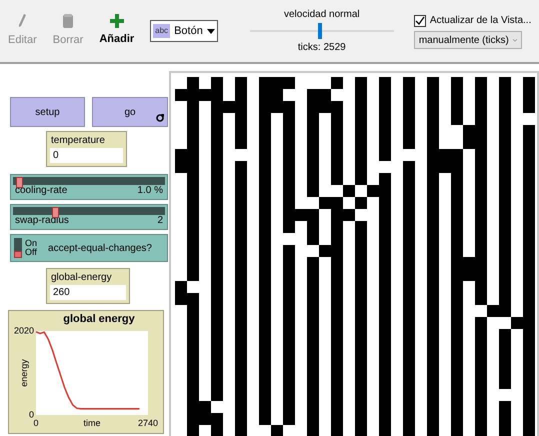  I want to click on monitor-label: global-energy, so click(81, 277).